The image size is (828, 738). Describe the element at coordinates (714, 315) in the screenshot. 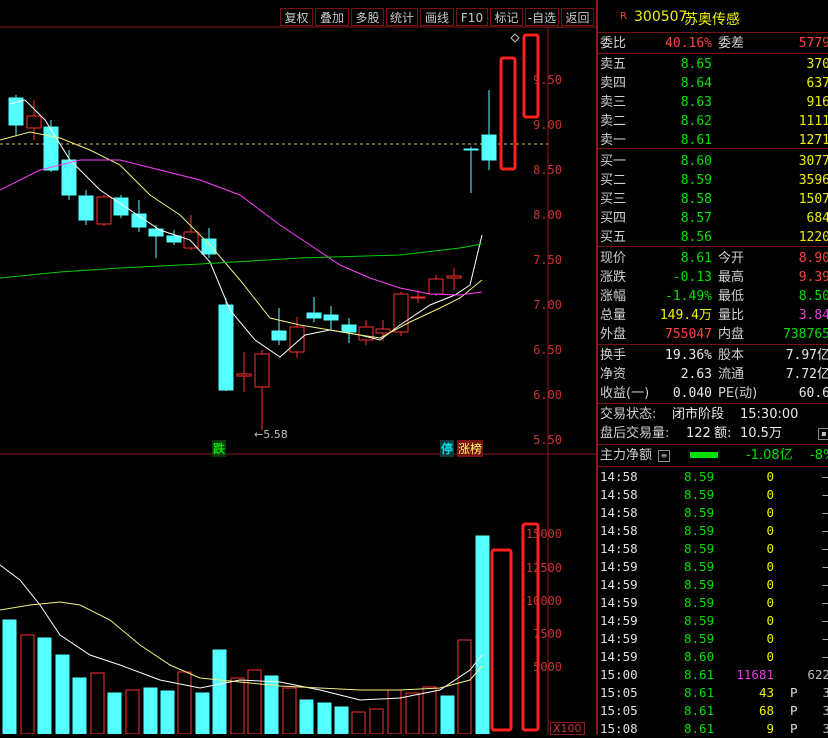

I see `stat-row: 总量 149.4万 量比 3.84` at that location.